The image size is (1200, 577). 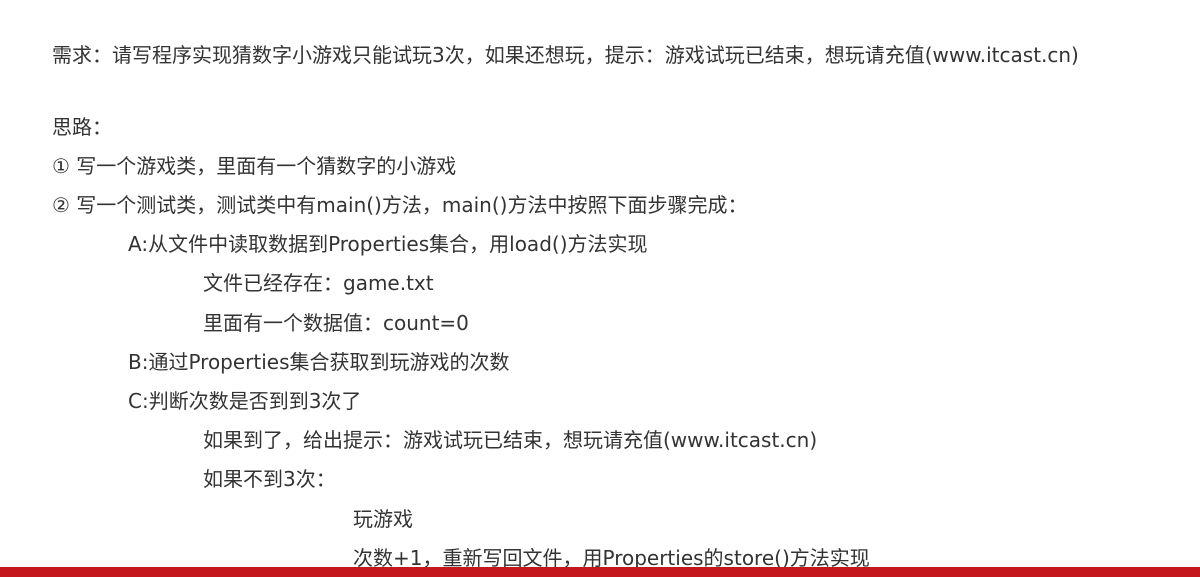 What do you see at coordinates (336, 323) in the screenshot?
I see `substep-a-value: 里面有一个数据值：count=0` at bounding box center [336, 323].